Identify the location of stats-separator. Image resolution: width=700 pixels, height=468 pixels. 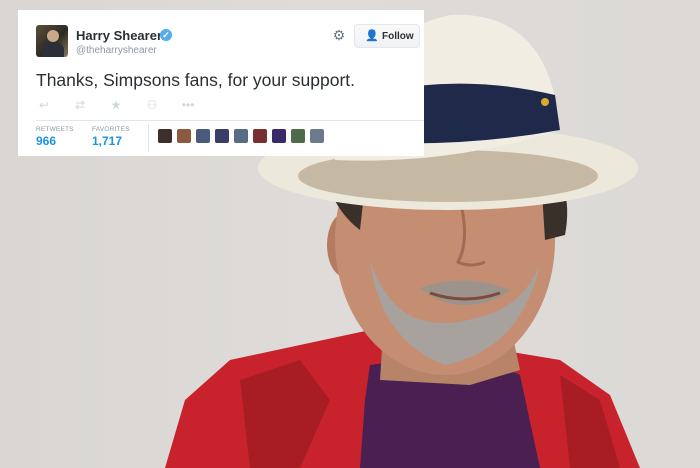
(148, 138).